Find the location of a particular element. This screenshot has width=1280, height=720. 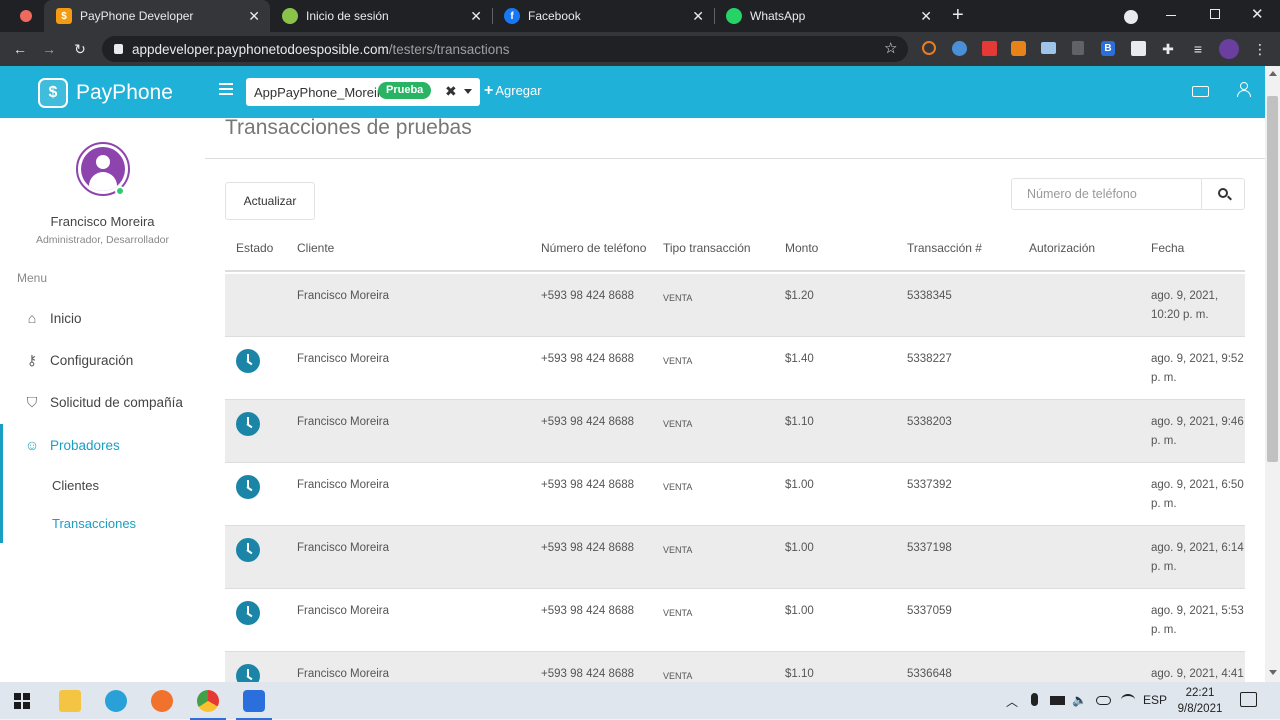

word-app-icon is located at coordinates (254, 703).